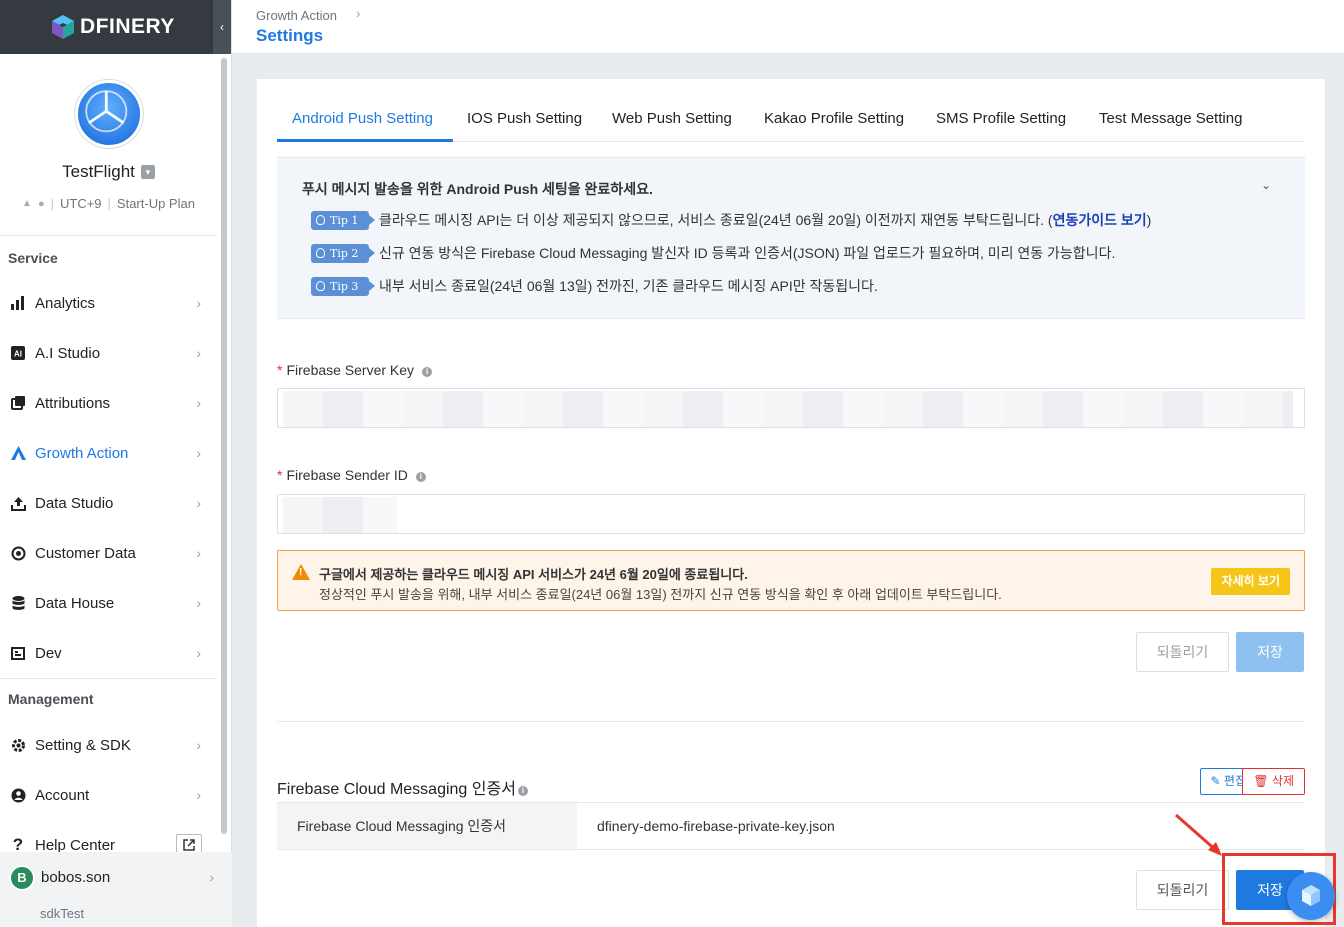 The height and width of the screenshot is (927, 1344). I want to click on sidebar-scrollbar, so click(224, 446).